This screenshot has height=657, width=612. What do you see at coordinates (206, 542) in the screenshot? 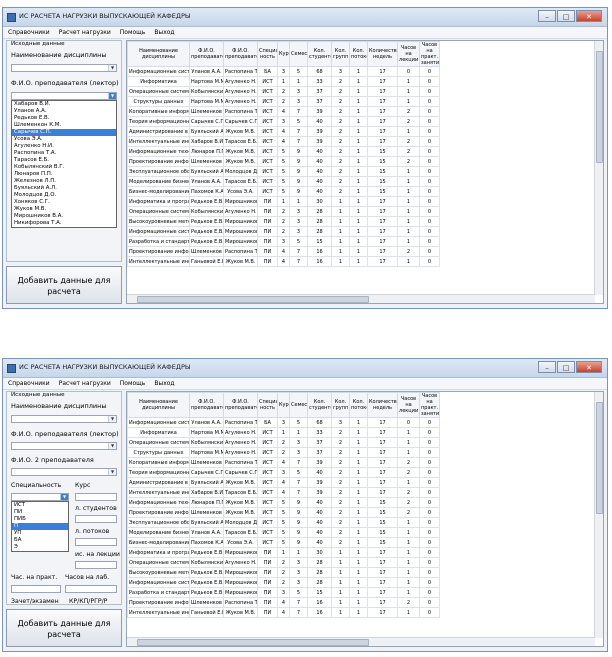
I see `table-cell: Пахомов К.А.` at bounding box center [206, 542].